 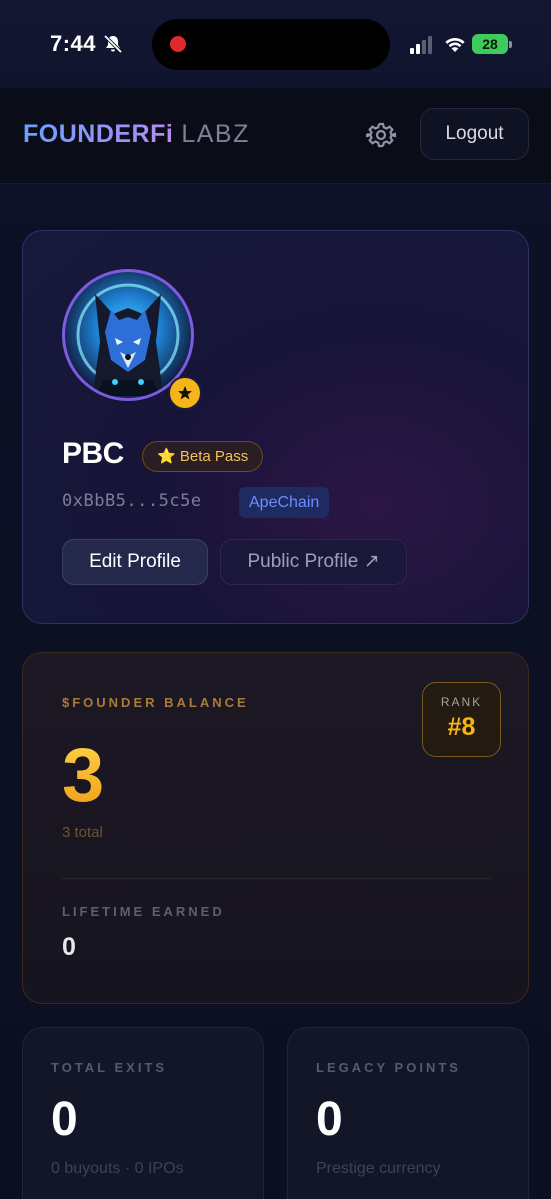 I want to click on beta-pass-label: Beta Pass, so click(x=214, y=456).